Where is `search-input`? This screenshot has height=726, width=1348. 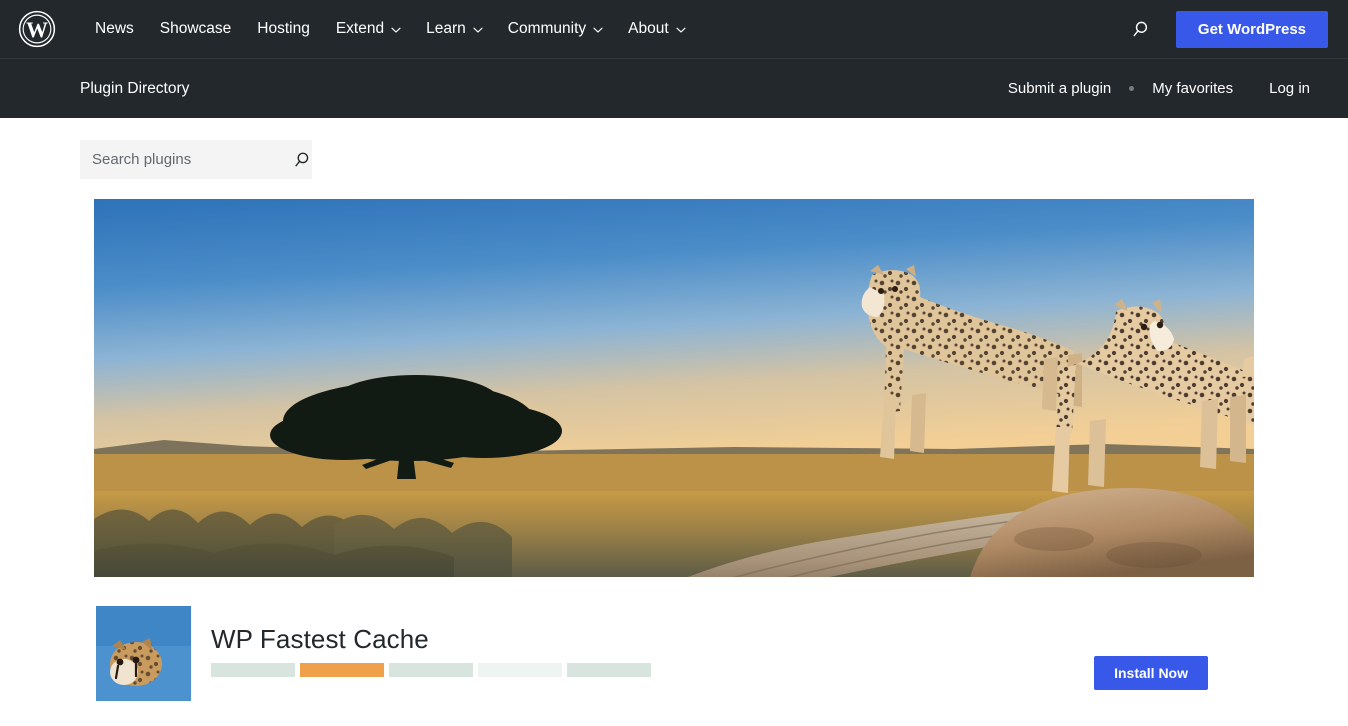
search-input is located at coordinates (185, 159).